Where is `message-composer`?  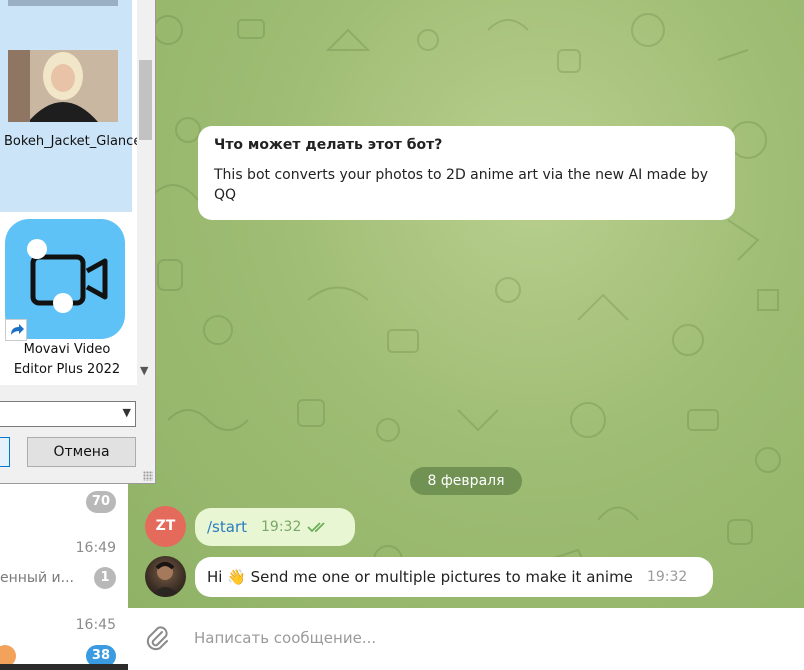 message-composer is located at coordinates (466, 639).